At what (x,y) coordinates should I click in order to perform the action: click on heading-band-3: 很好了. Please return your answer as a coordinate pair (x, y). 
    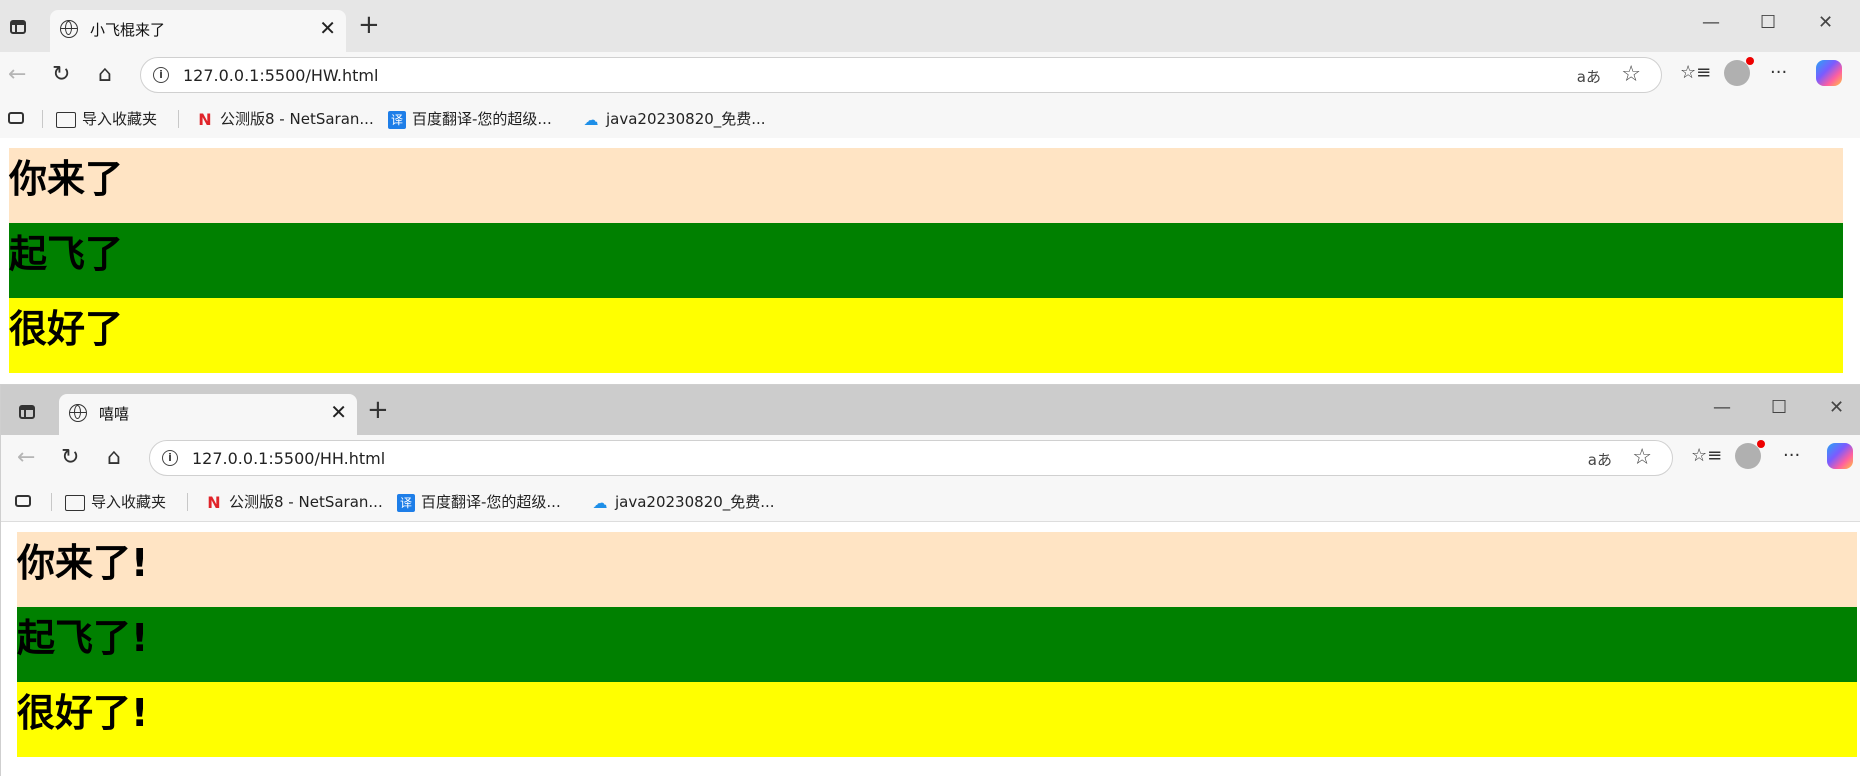
    Looking at the image, I should click on (926, 335).